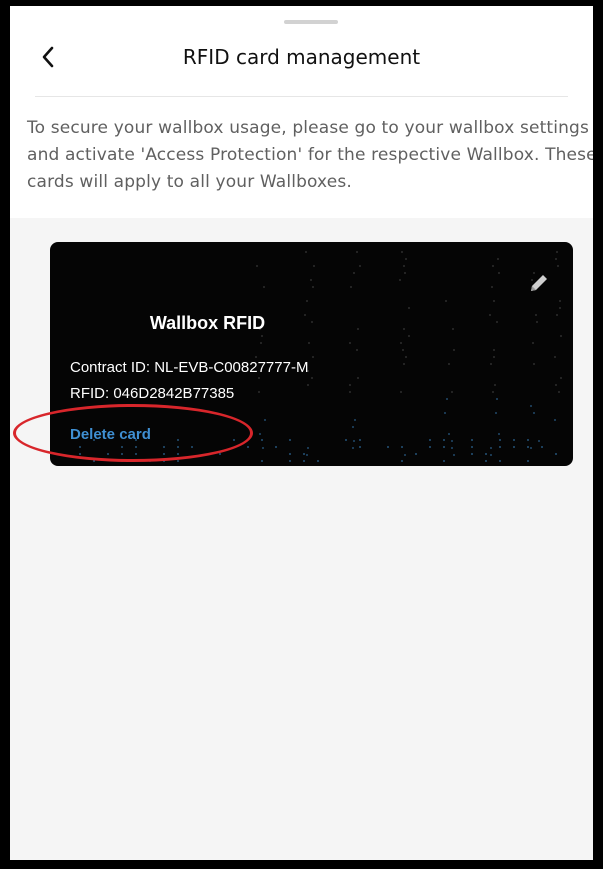  What do you see at coordinates (311, 22) in the screenshot?
I see `sheet-grabber-handle` at bounding box center [311, 22].